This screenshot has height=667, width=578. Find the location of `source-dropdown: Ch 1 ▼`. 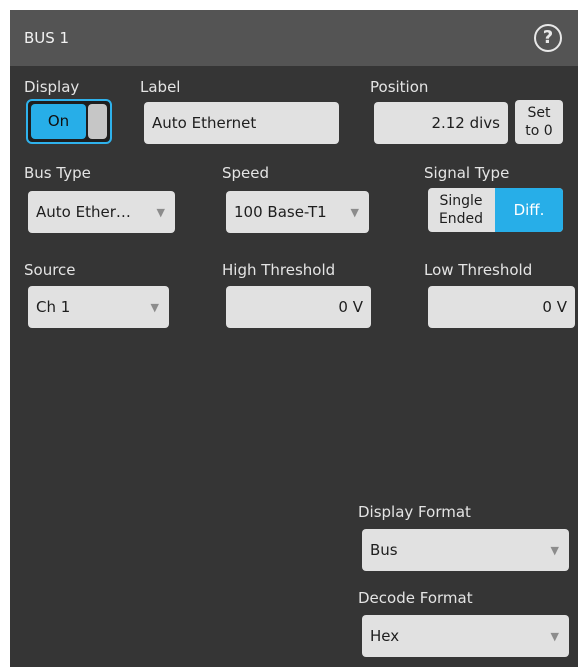

source-dropdown: Ch 1 ▼ is located at coordinates (98, 307).